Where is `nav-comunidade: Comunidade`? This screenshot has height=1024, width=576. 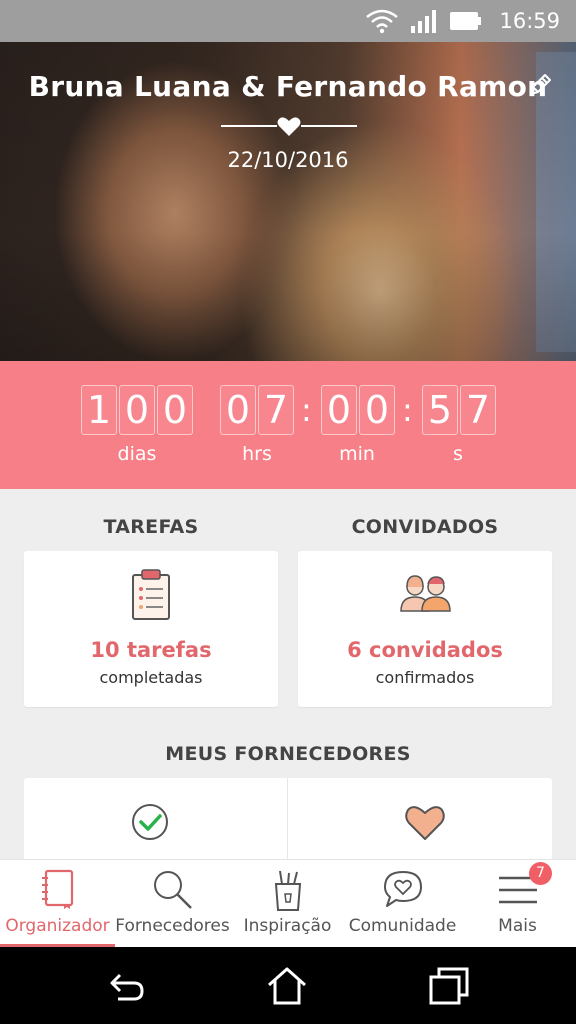
nav-comunidade: Comunidade is located at coordinates (402, 904).